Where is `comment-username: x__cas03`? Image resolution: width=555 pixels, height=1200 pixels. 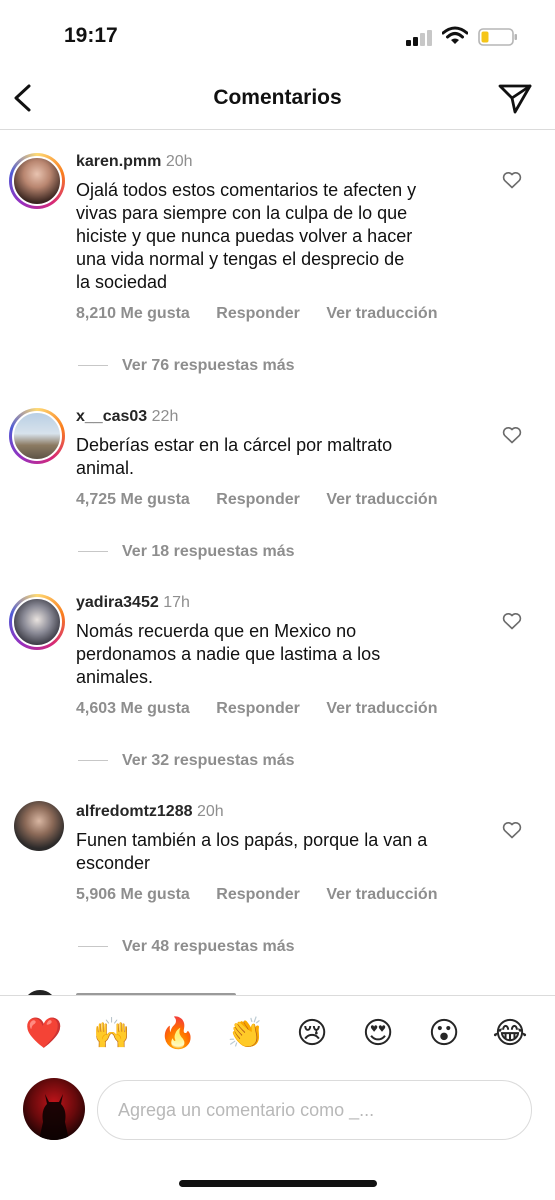 comment-username: x__cas03 is located at coordinates (111, 416).